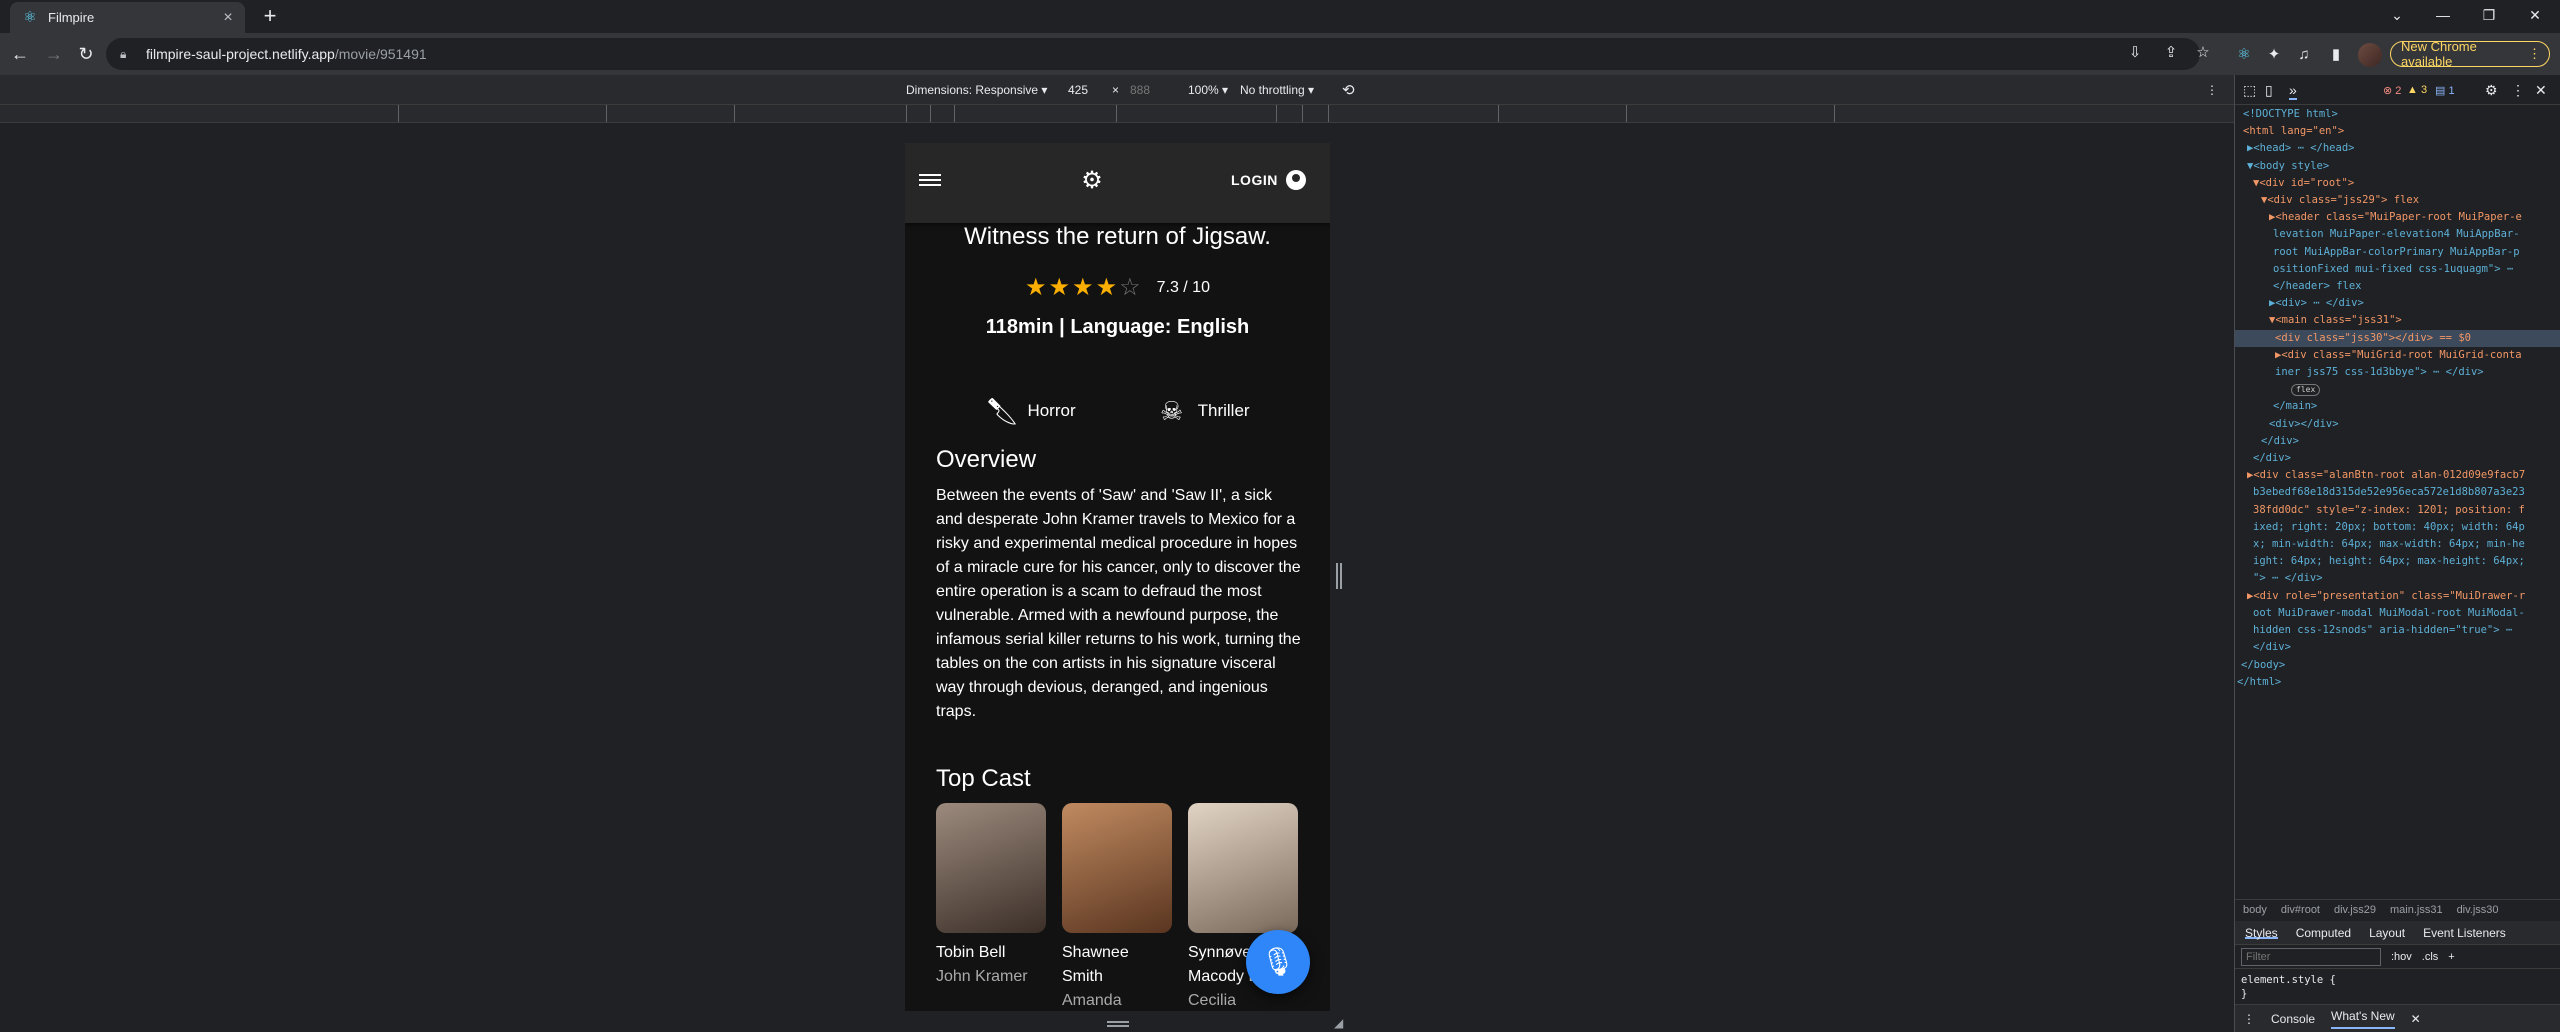 This screenshot has width=2560, height=1032. I want to click on tab-event-listeners: Event Listeners, so click(2464, 933).